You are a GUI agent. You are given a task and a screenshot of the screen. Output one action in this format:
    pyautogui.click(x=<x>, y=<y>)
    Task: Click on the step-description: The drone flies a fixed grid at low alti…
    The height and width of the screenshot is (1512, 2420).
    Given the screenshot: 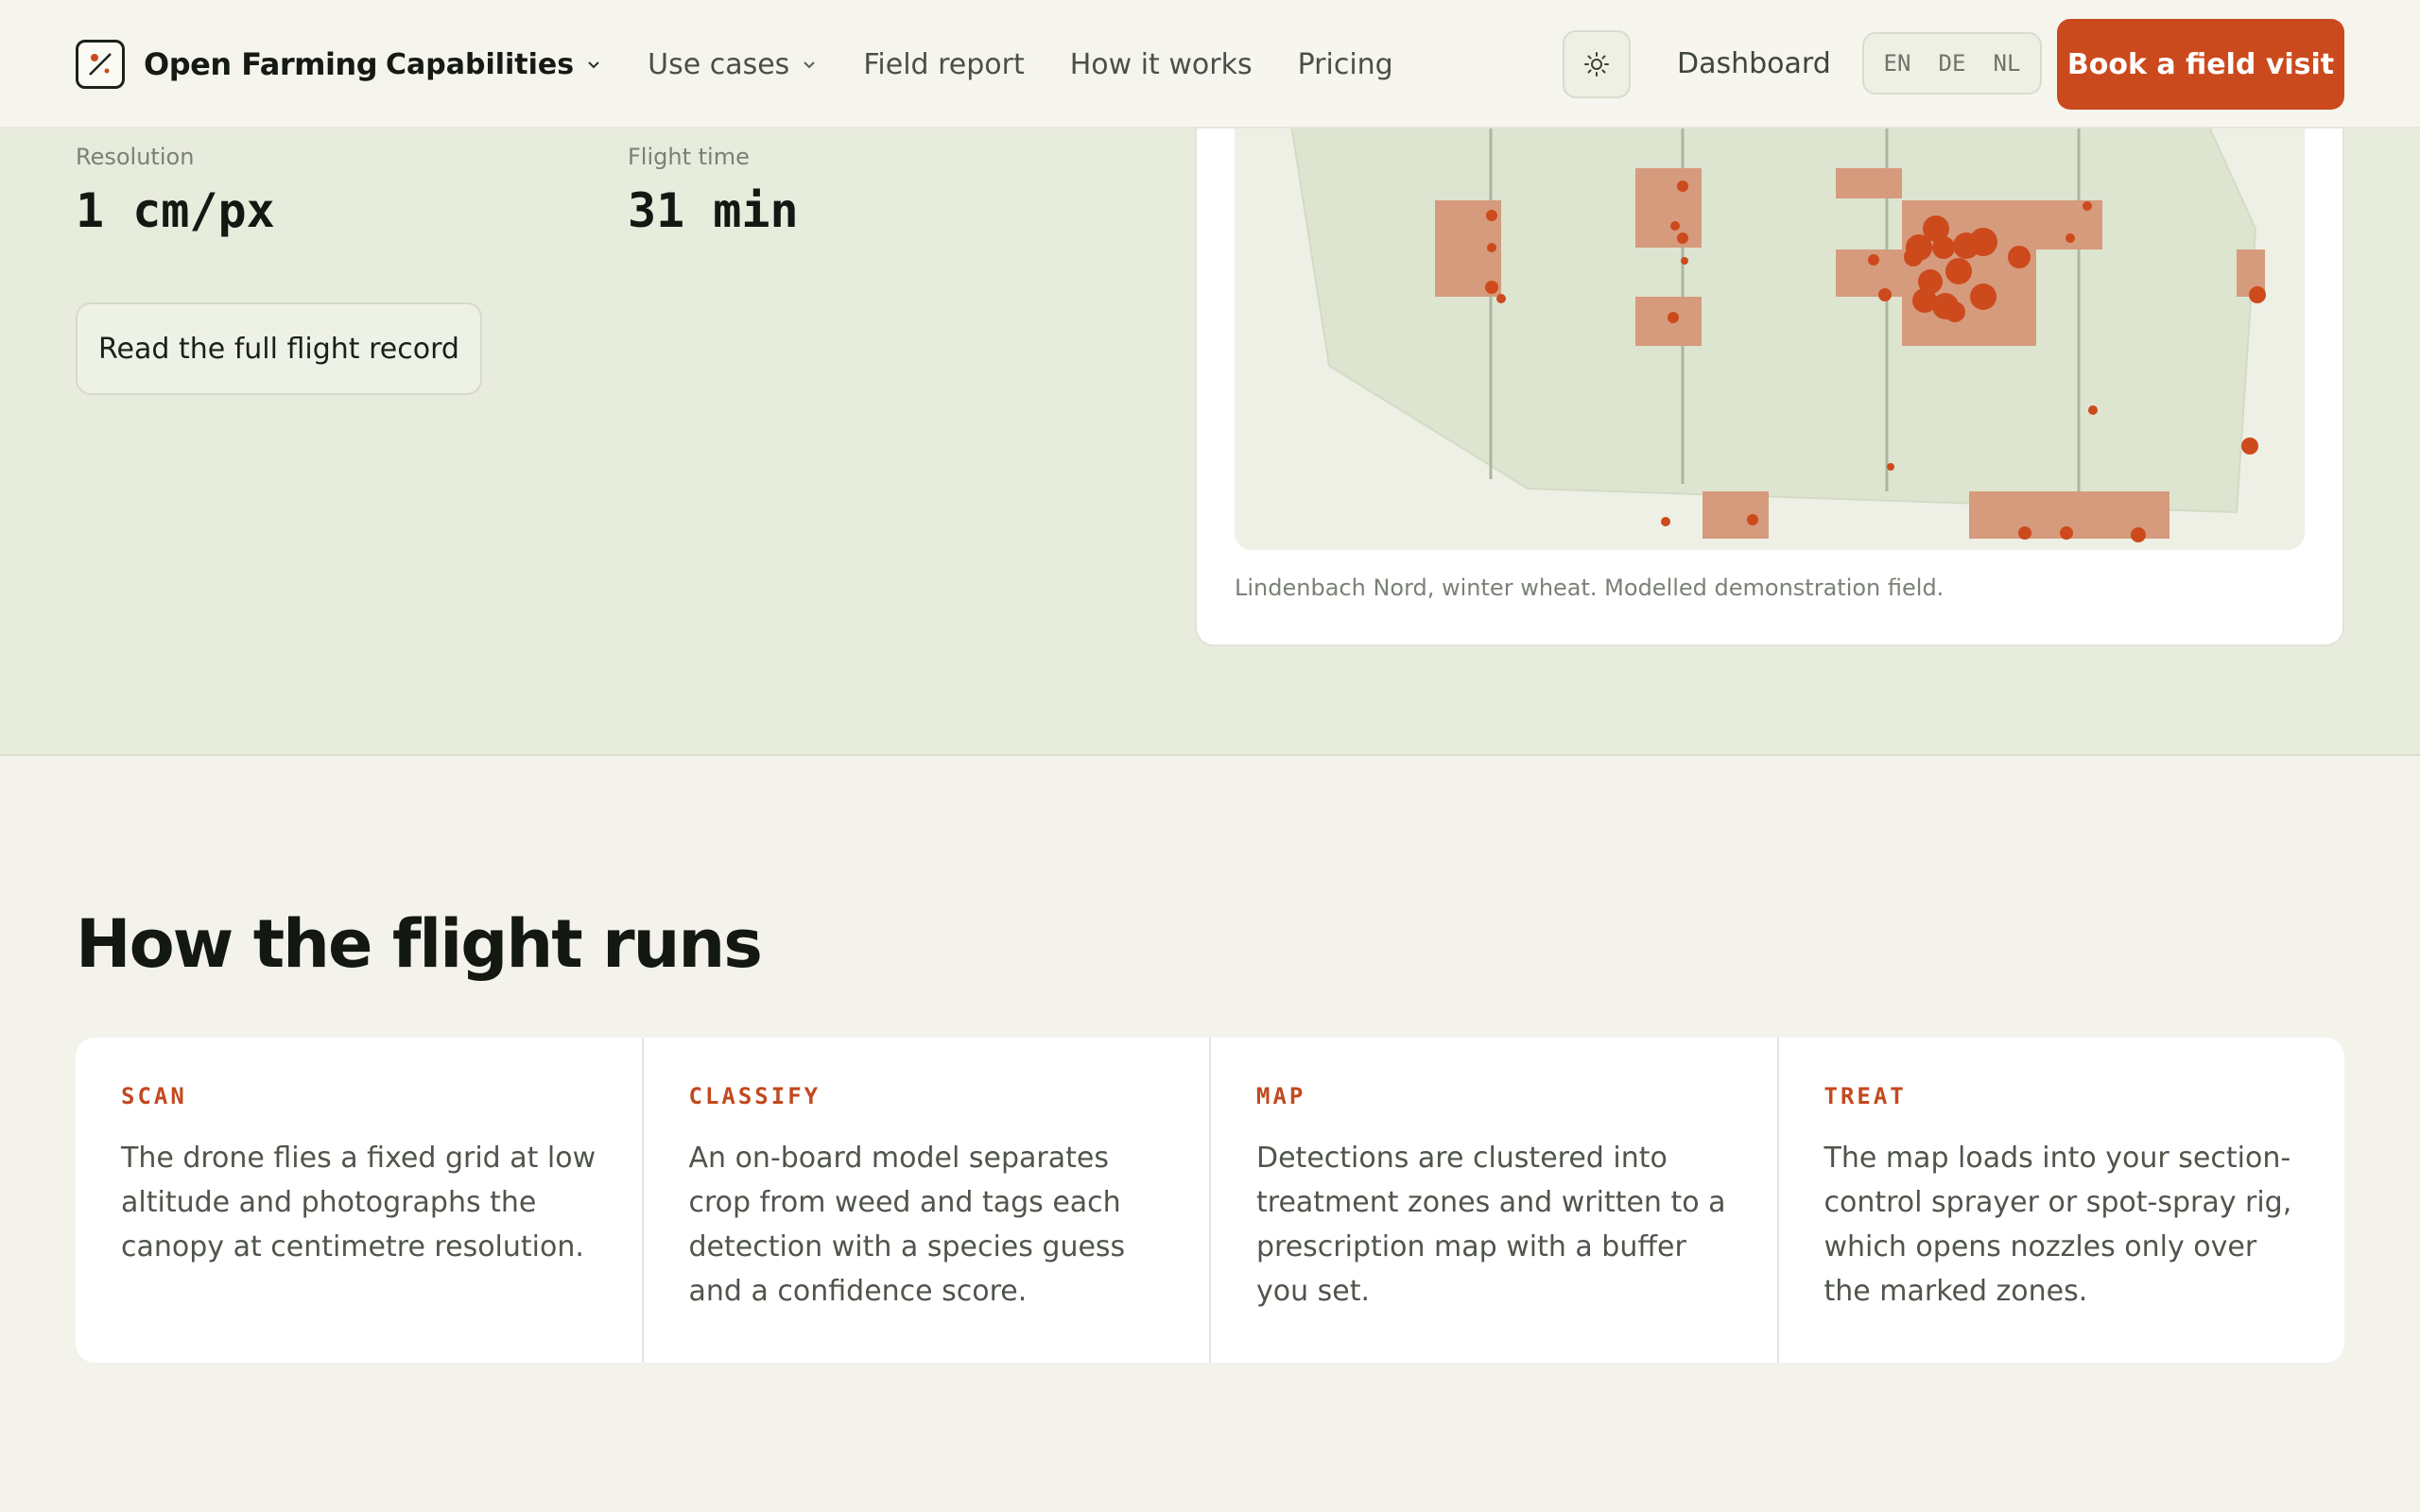 What is the action you would take?
    pyautogui.click(x=358, y=1202)
    